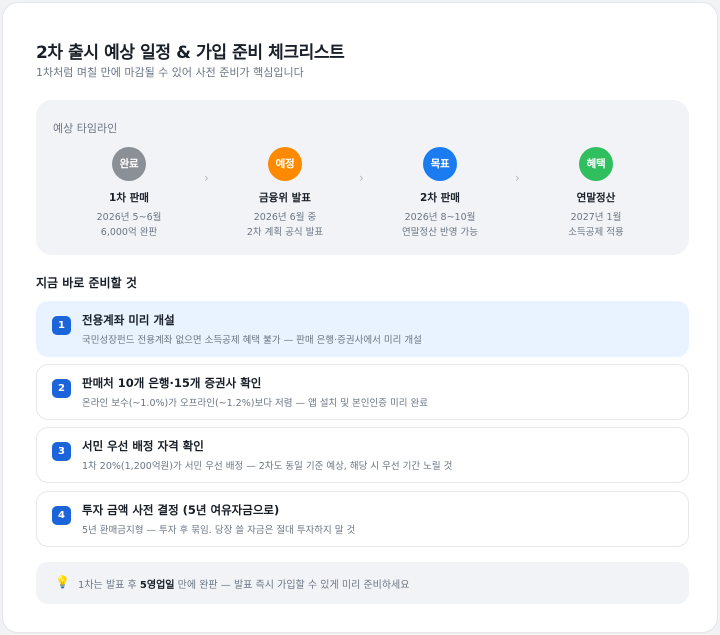  Describe the element at coordinates (596, 164) in the screenshot. I see `step-badge: 혜택` at that location.